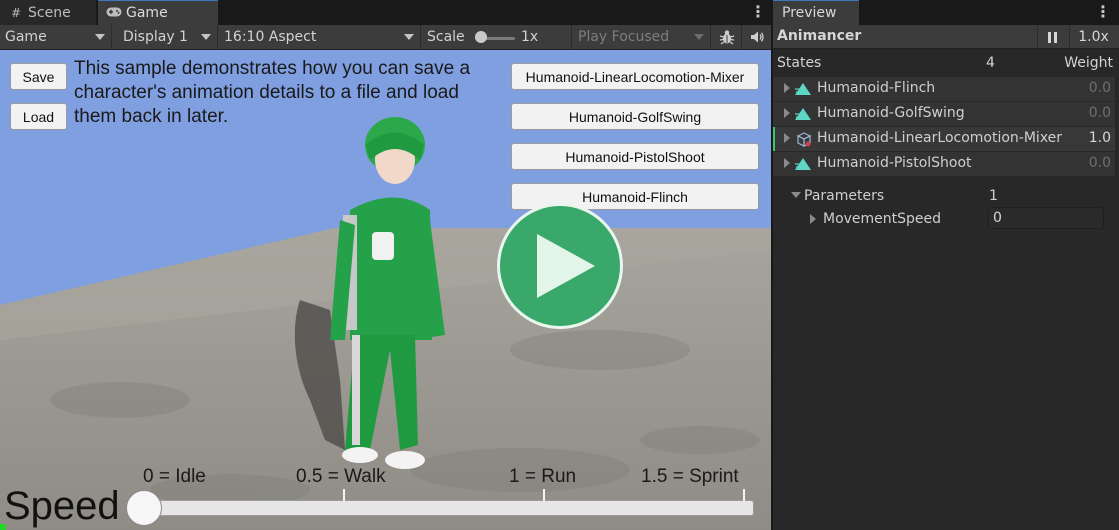 The image size is (1119, 530). What do you see at coordinates (882, 219) in the screenshot?
I see `parameter-name: MovementSpeed` at bounding box center [882, 219].